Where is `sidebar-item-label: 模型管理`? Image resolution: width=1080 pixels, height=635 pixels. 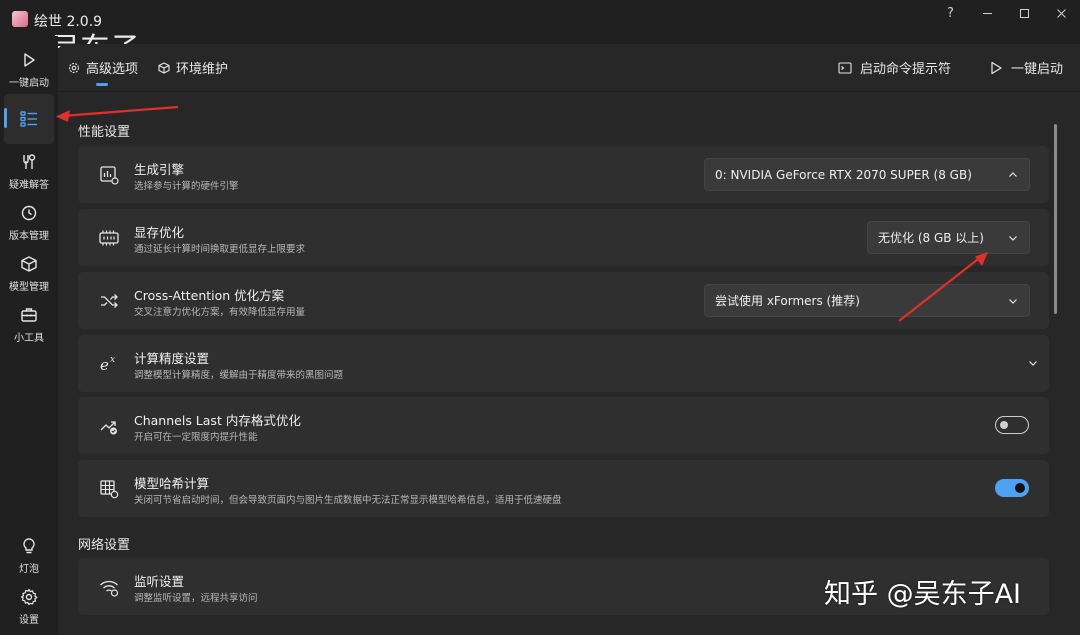 sidebar-item-label: 模型管理 is located at coordinates (29, 287).